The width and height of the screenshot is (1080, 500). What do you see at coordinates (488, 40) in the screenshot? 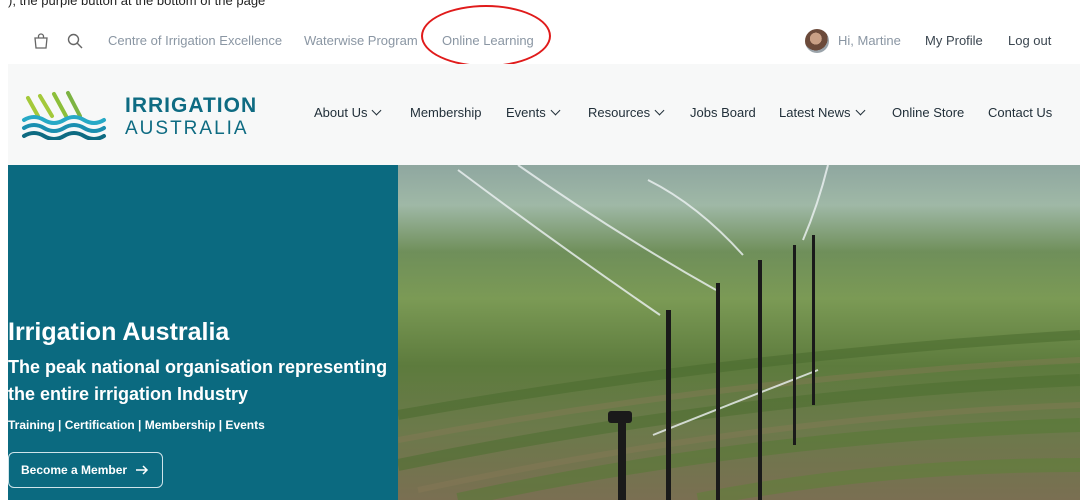
I see `link-online-learning: Online Learning` at bounding box center [488, 40].